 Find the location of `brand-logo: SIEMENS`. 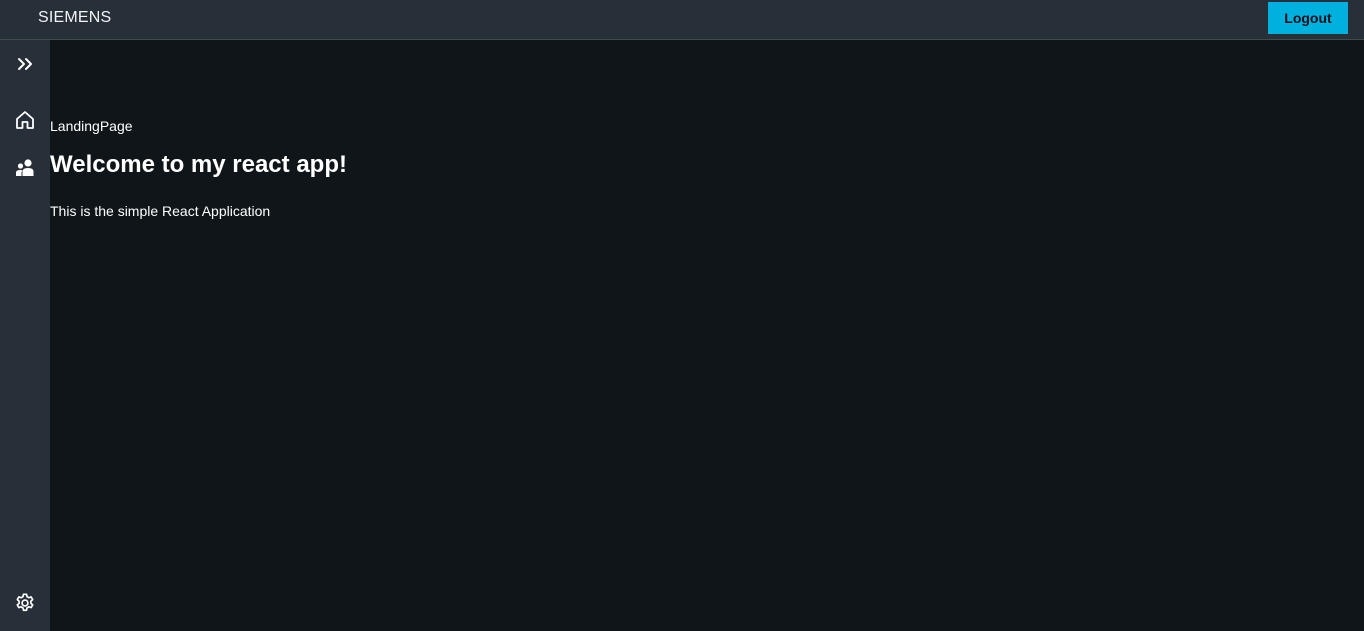

brand-logo: SIEMENS is located at coordinates (75, 17).